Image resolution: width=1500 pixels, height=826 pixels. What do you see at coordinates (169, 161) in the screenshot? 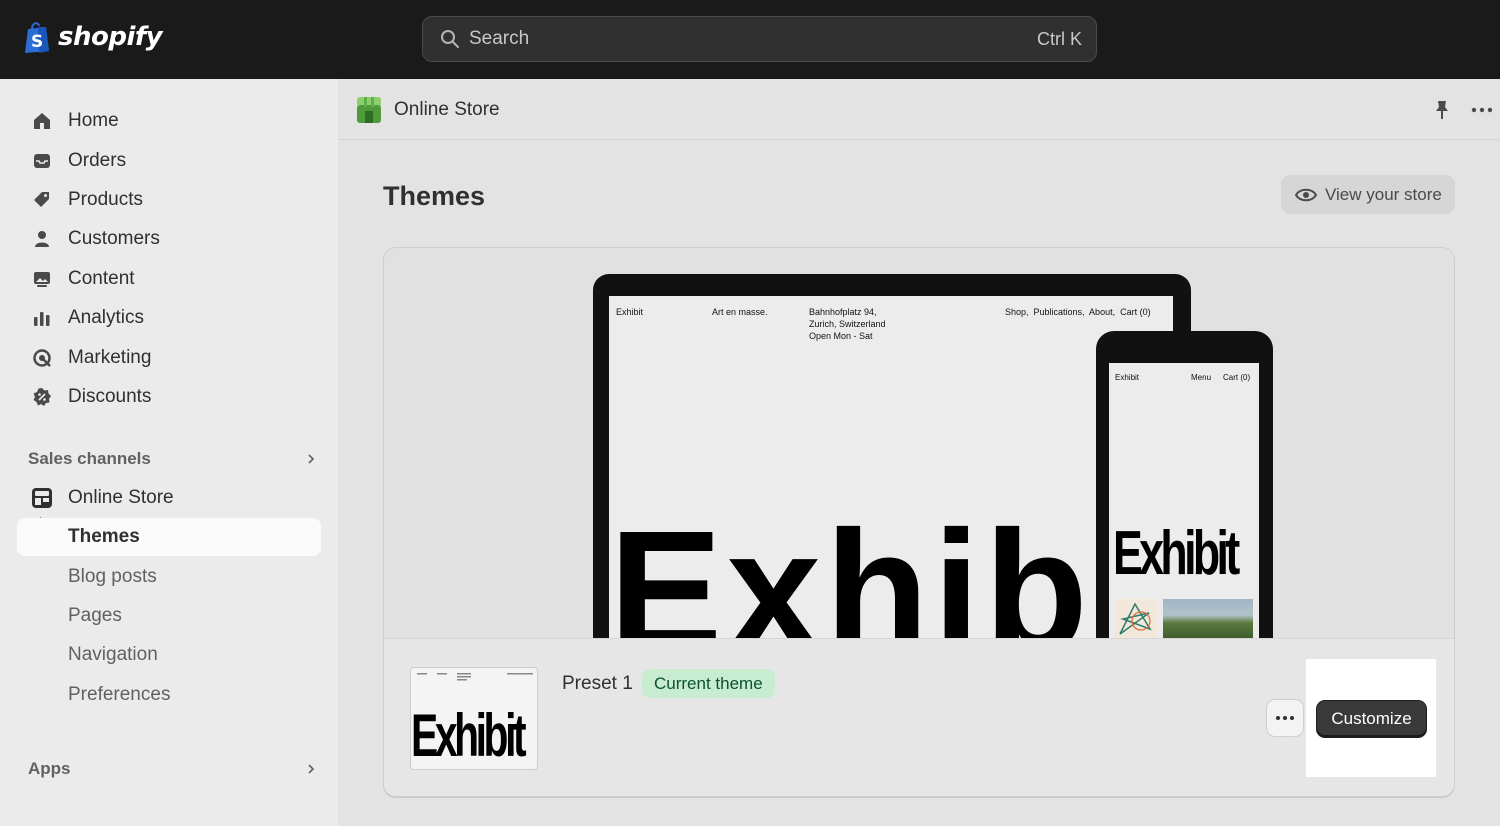
I see `sidebar-item-orders: Orders` at bounding box center [169, 161].